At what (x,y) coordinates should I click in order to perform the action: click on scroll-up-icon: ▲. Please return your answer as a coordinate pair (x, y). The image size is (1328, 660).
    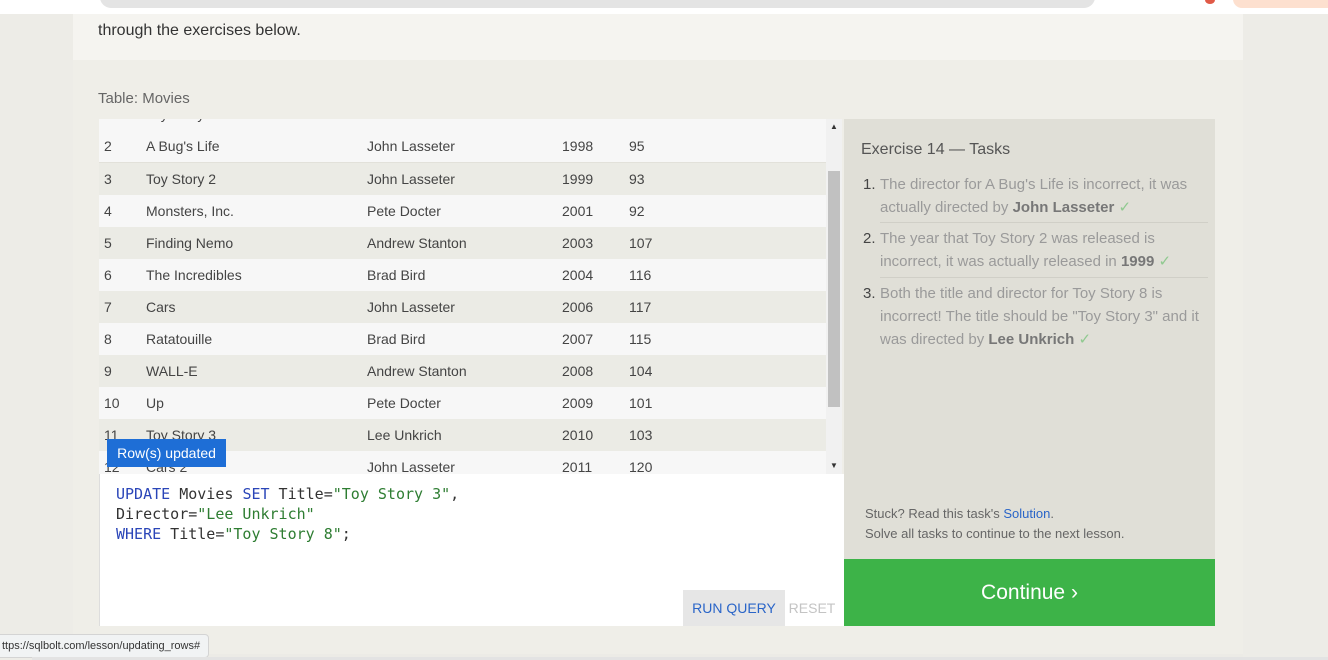
    Looking at the image, I should click on (834, 127).